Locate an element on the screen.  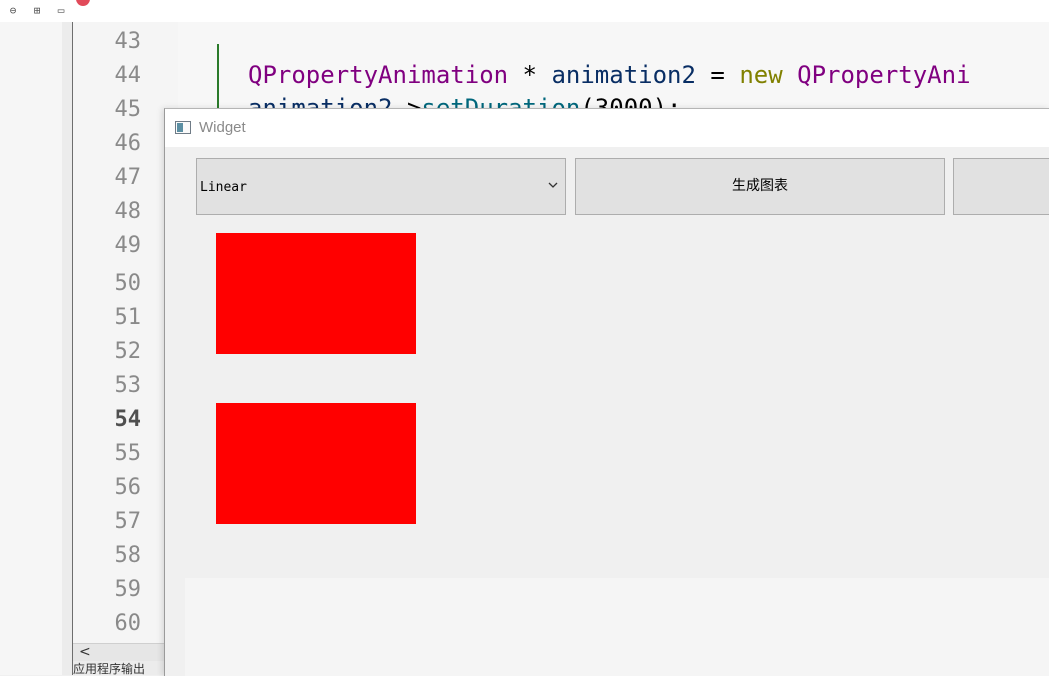
line-number: 55 is located at coordinates (128, 453).